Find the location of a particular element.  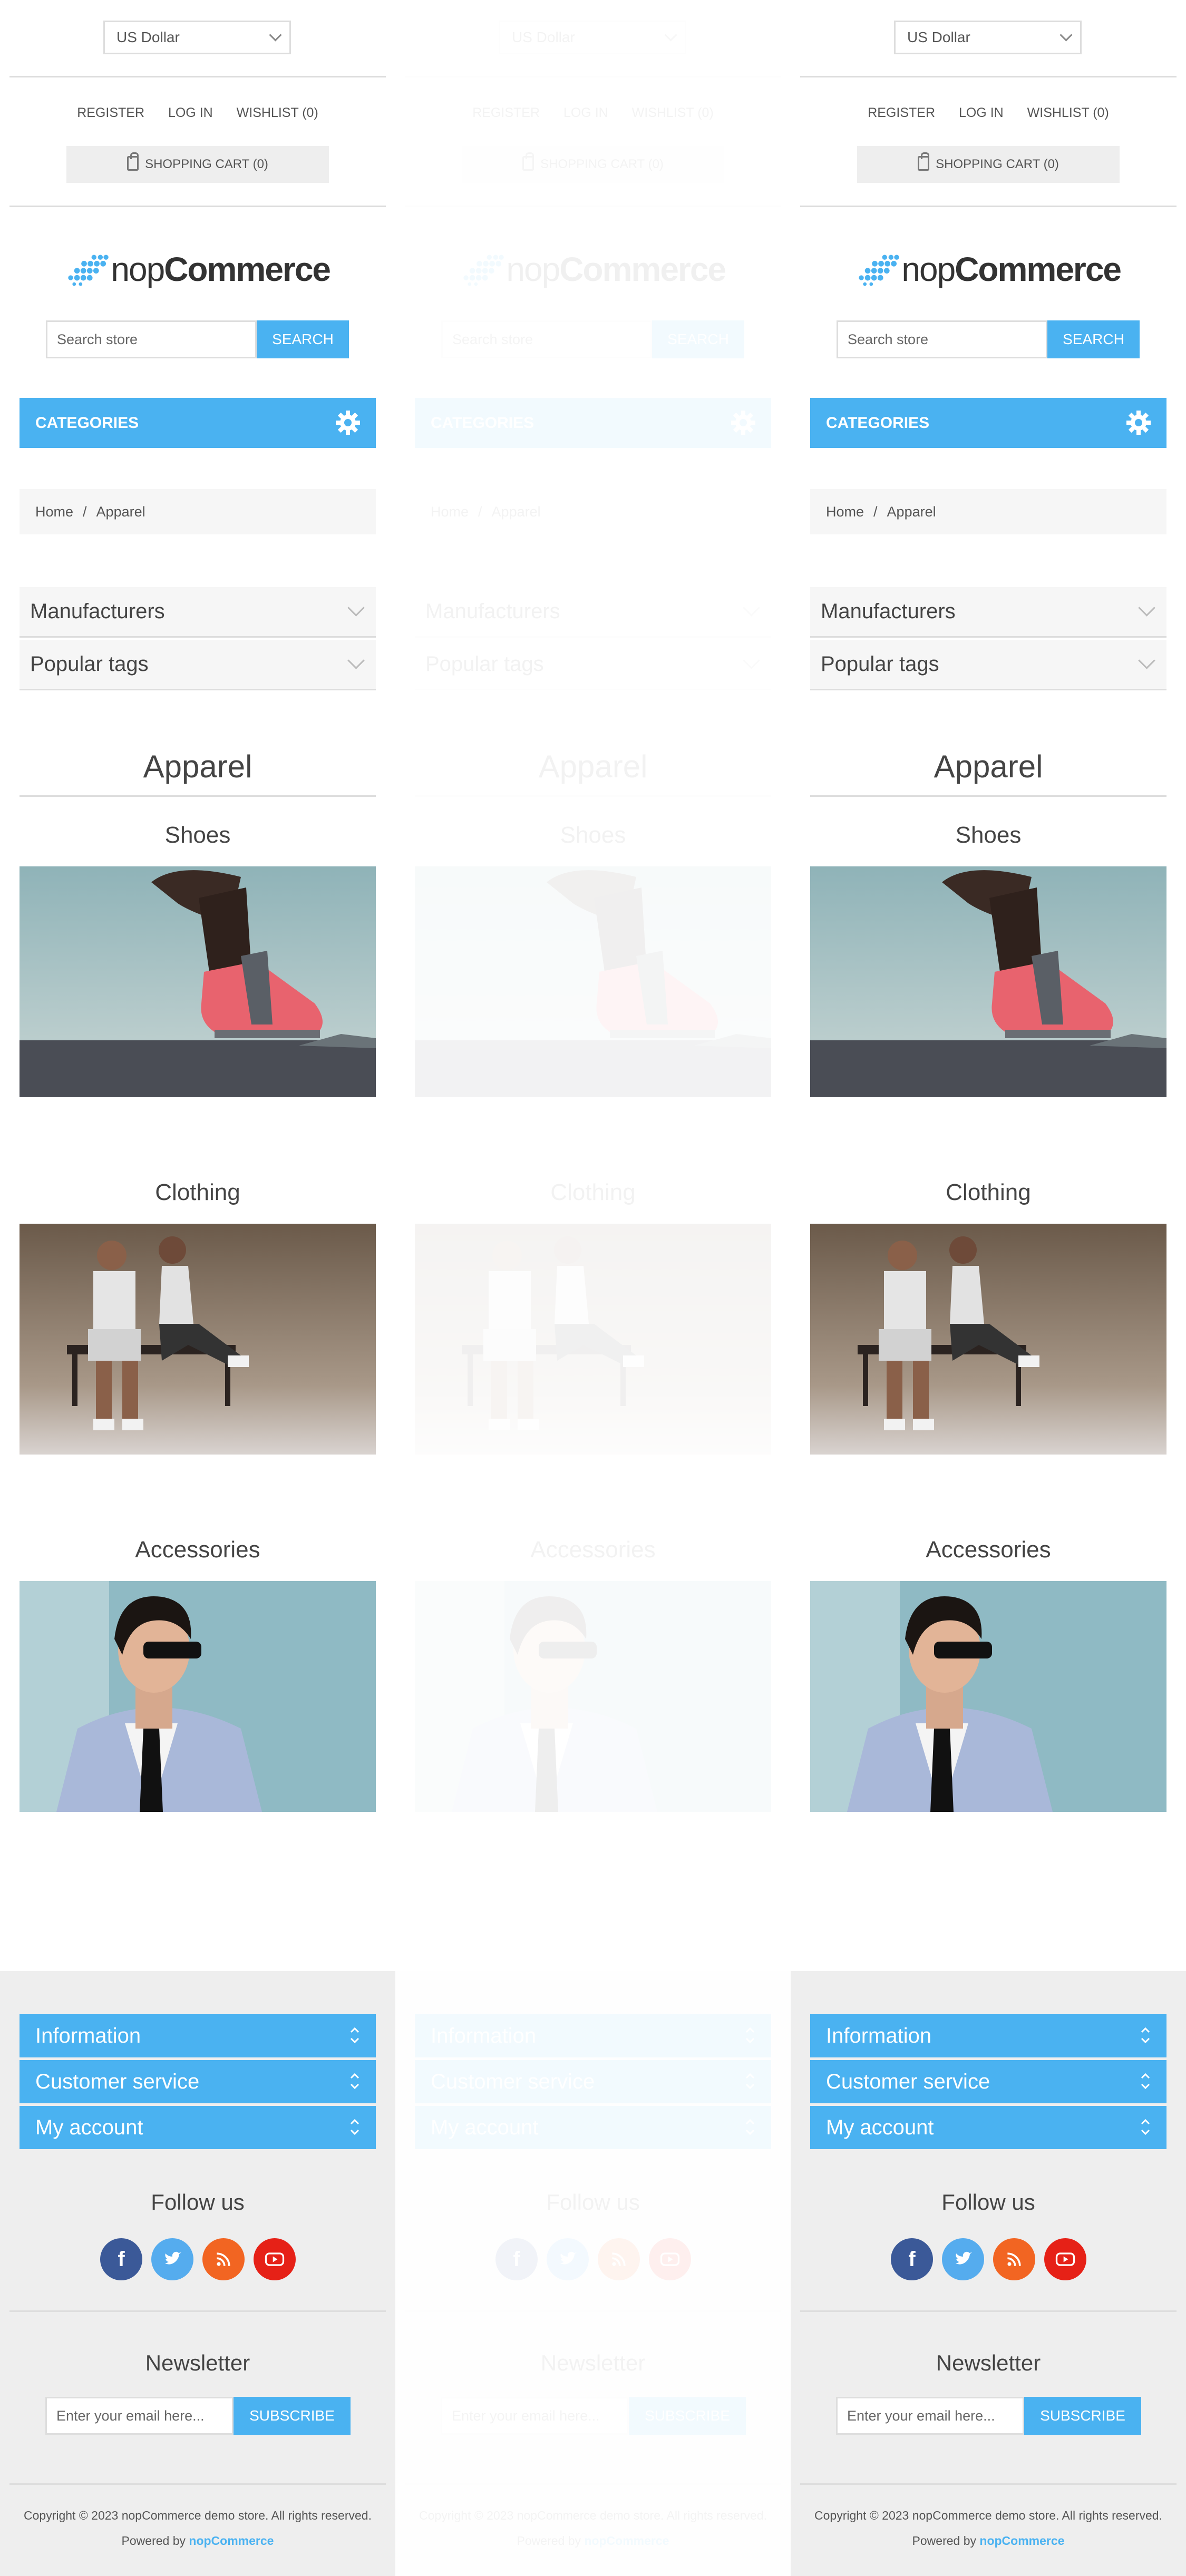

header-links: REGISTER LOG IN WISHLIST (0) is located at coordinates (988, 113).